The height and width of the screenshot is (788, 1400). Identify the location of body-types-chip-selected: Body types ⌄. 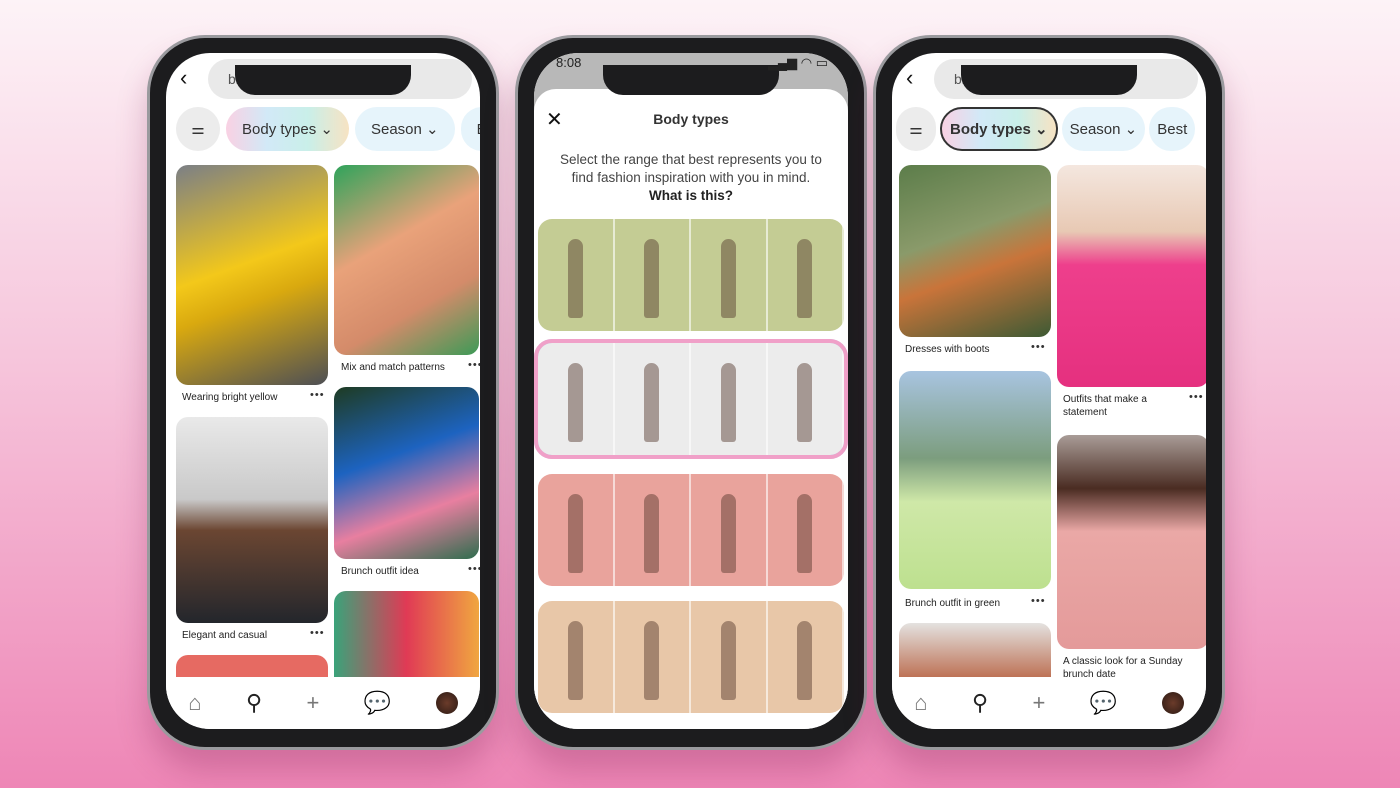
(999, 129).